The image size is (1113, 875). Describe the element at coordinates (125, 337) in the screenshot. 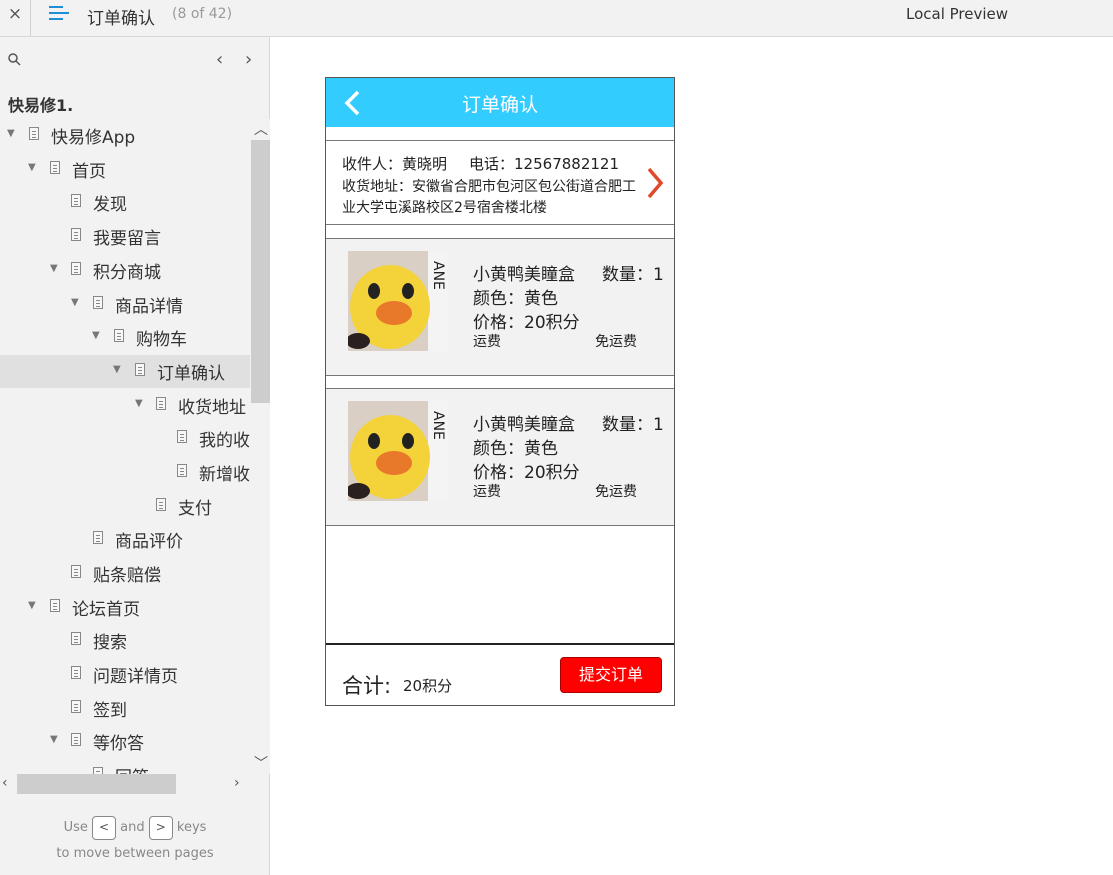

I see `tree-item-cart: ▼ 购物车` at that location.